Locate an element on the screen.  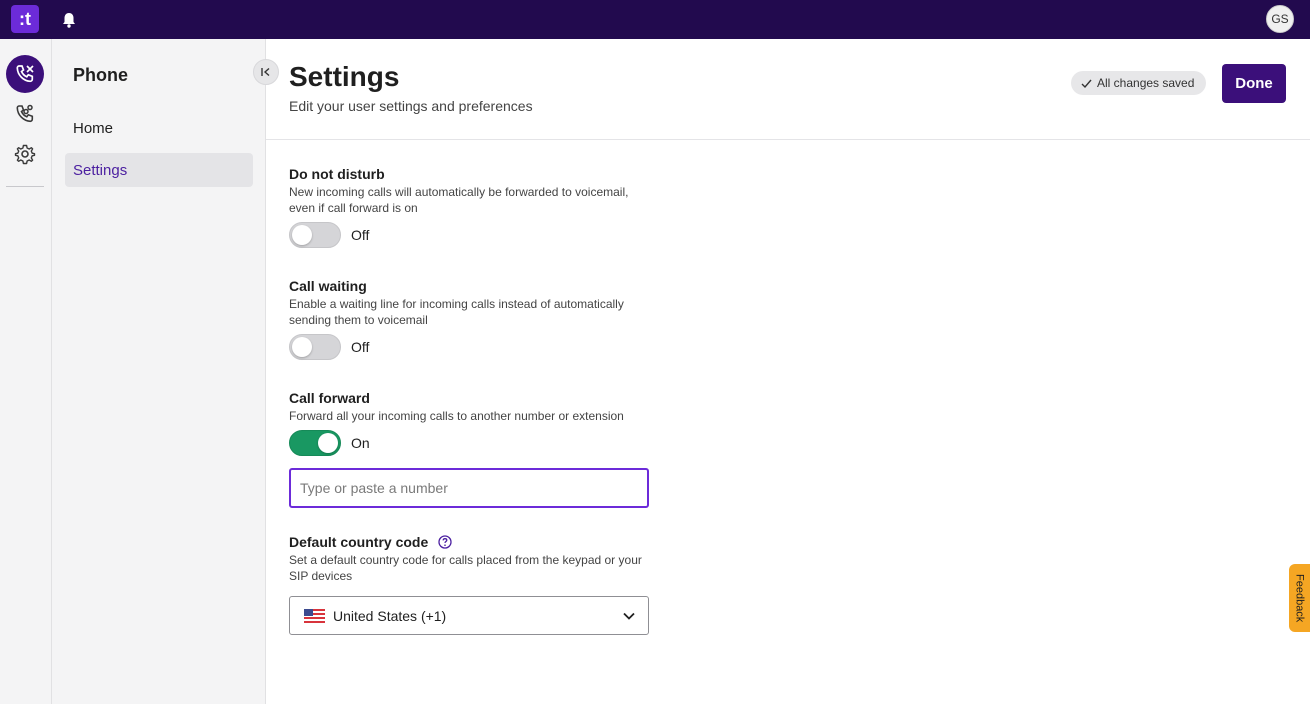
page-title: Settings is located at coordinates (344, 76).